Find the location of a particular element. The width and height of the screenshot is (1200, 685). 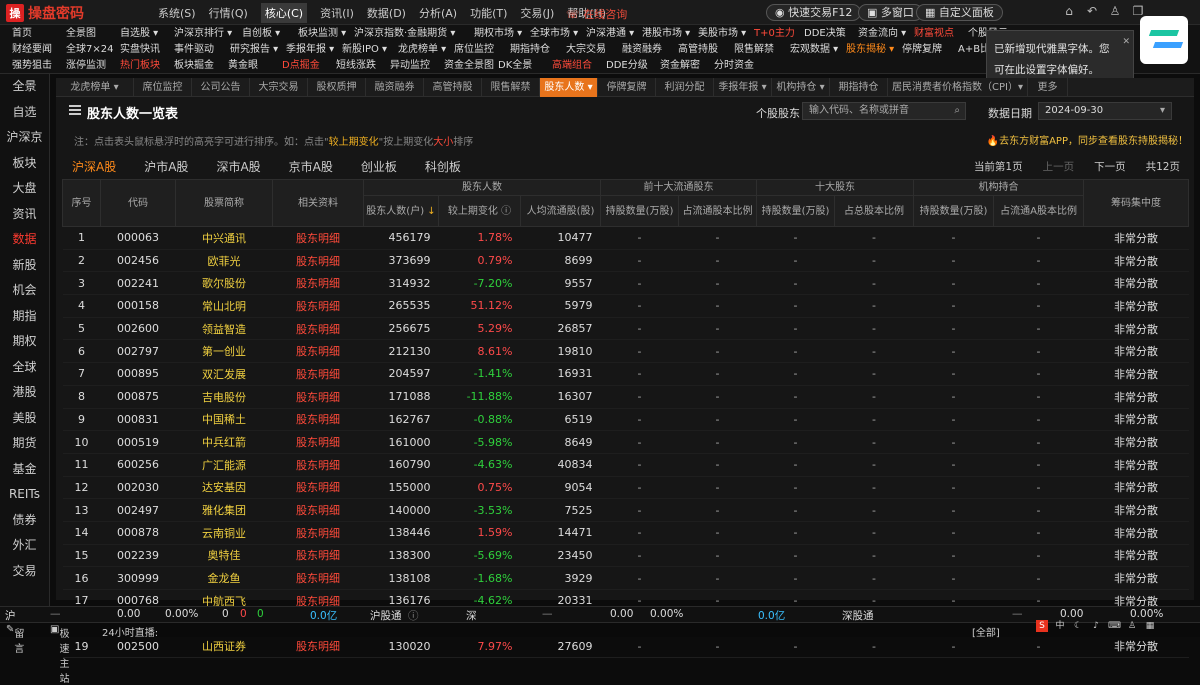

col-concentration: 筹码集中度 is located at coordinates (1136, 203).